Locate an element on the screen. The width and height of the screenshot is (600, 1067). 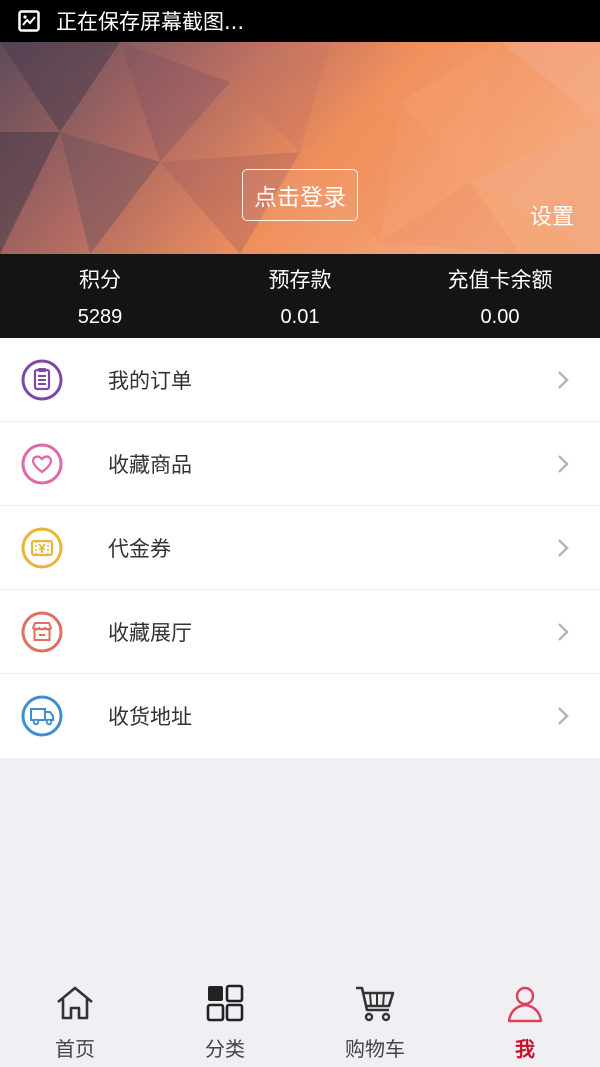
menu-item-favorite-showrooms: 收藏展厅 is located at coordinates (300, 632).